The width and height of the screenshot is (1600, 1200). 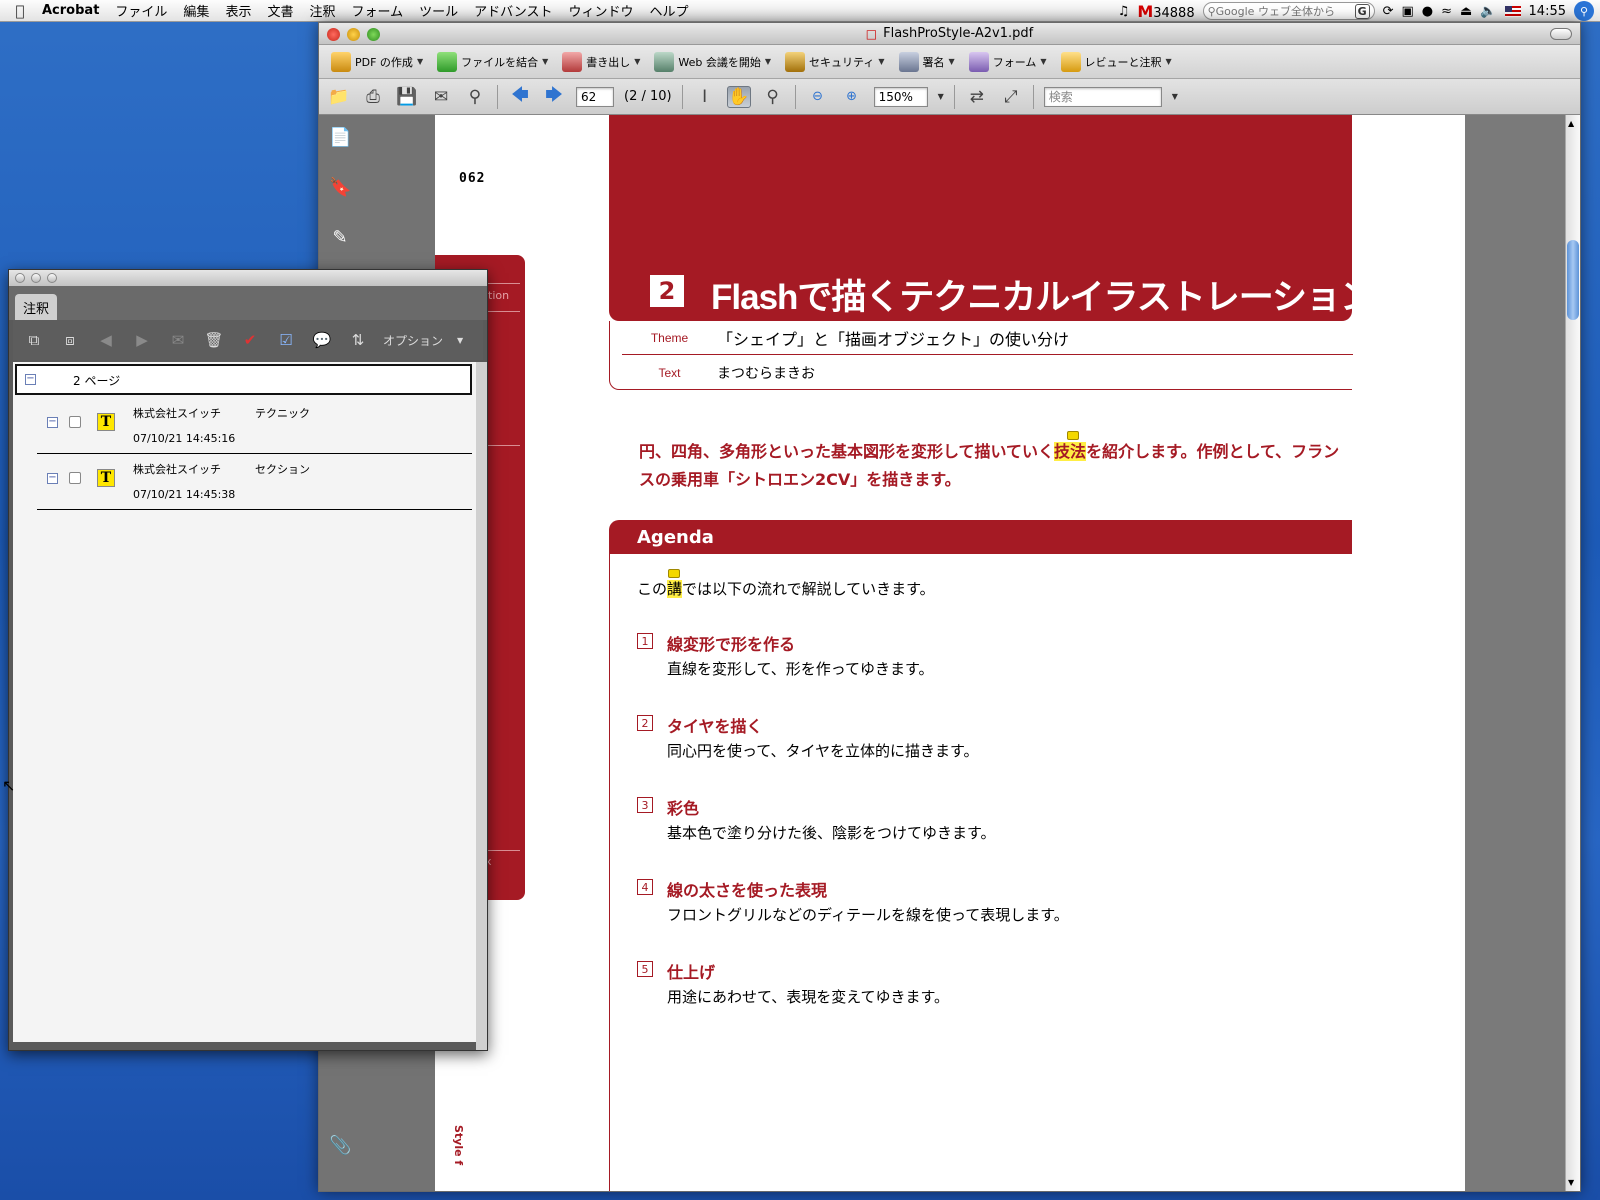 I want to click on zoom-dropdown-icon: ▼, so click(x=941, y=96).